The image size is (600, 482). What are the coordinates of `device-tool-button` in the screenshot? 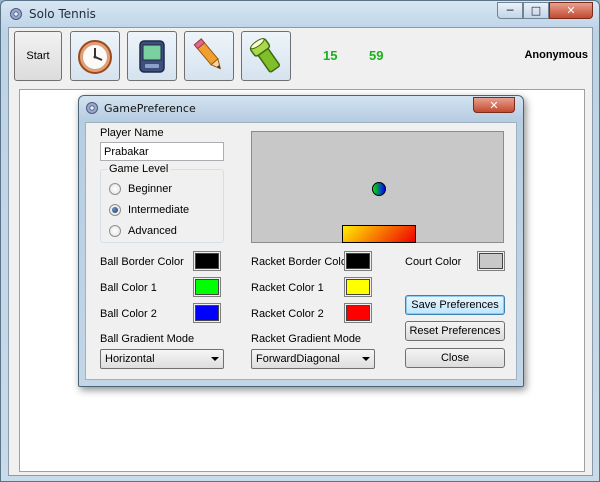 It's located at (152, 56).